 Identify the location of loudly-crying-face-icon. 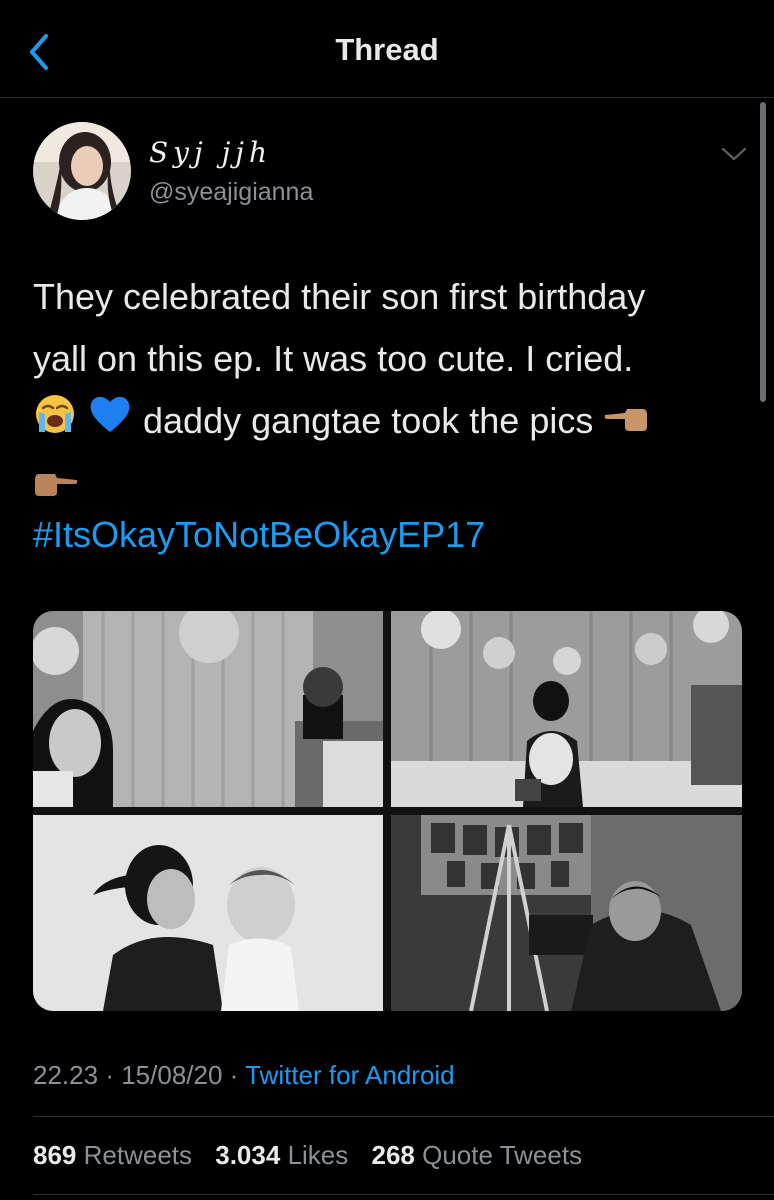
(55, 423).